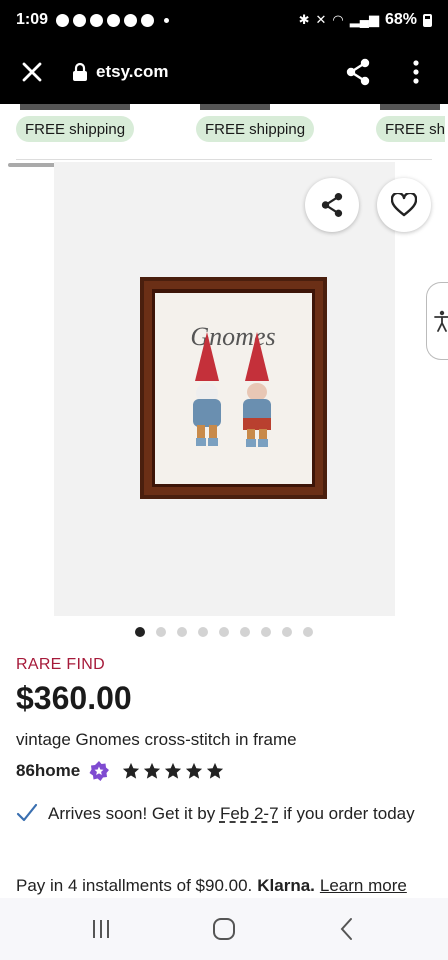  I want to click on rare-find-badge: RARE FIND, so click(60, 664).